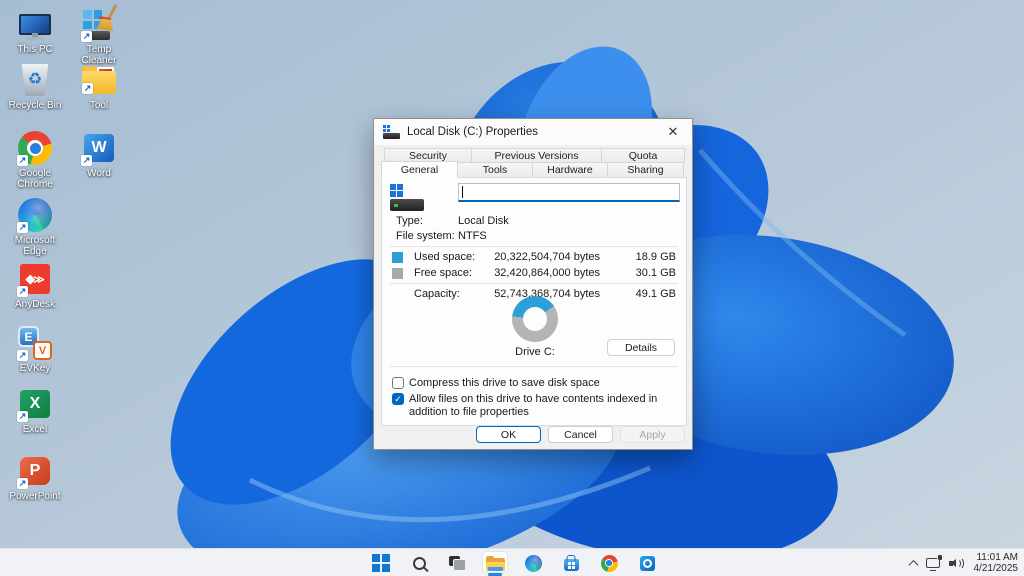 Image resolution: width=1024 pixels, height=576 pixels. I want to click on hidden-icons-chevron-icon, so click(913, 564).